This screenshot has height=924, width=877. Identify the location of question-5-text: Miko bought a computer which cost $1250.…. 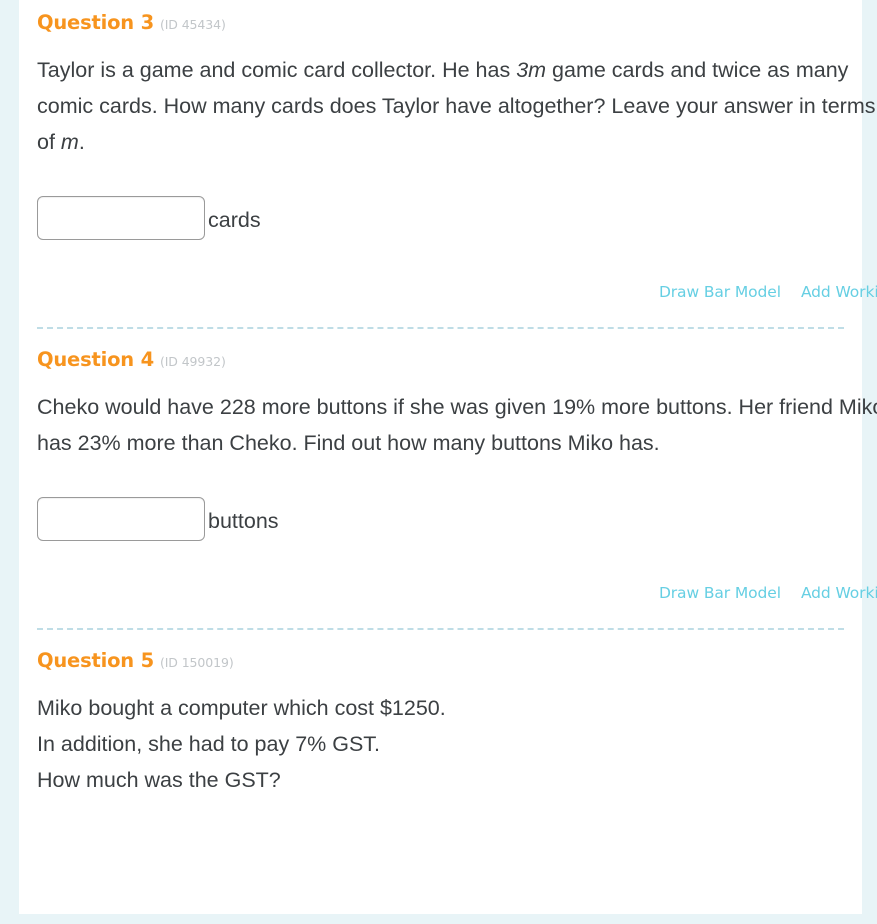
(440, 734).